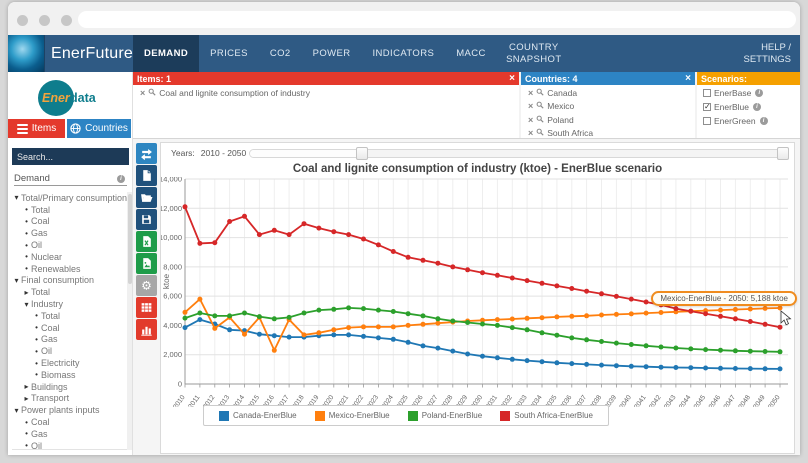 Image resolution: width=808 pixels, height=463 pixels. I want to click on tree-item-label: Oil, so click(46, 351).